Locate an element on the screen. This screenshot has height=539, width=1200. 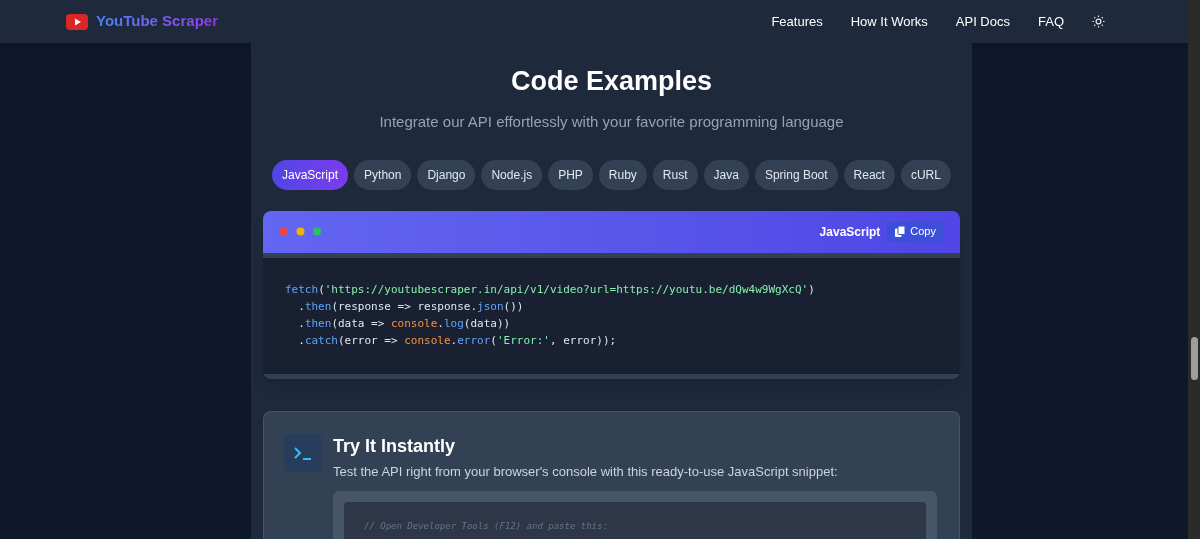
language-tab: JavaScript is located at coordinates (310, 174).